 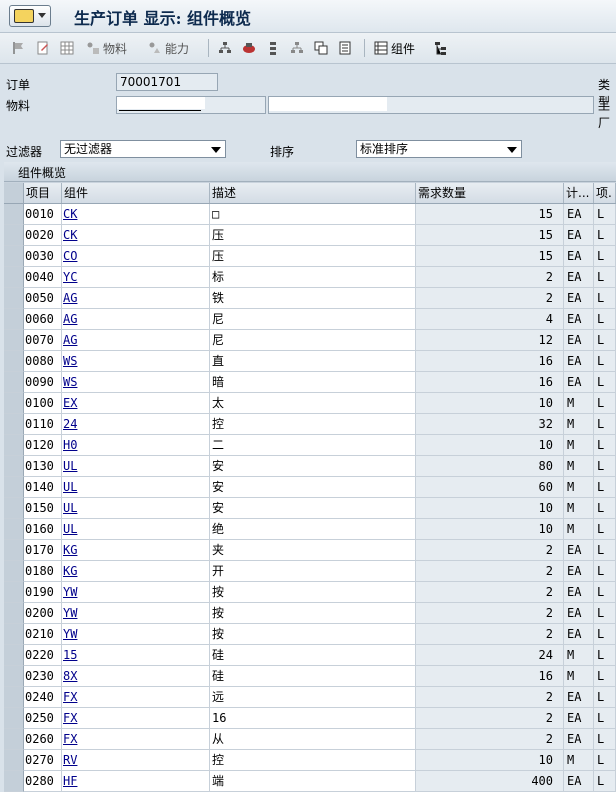 I want to click on system-menu-button, so click(x=30, y=16).